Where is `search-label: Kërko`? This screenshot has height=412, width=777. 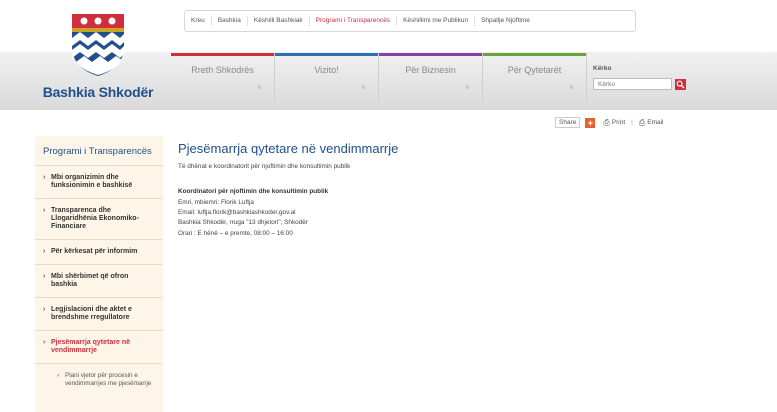
search-label: Kërko is located at coordinates (602, 68).